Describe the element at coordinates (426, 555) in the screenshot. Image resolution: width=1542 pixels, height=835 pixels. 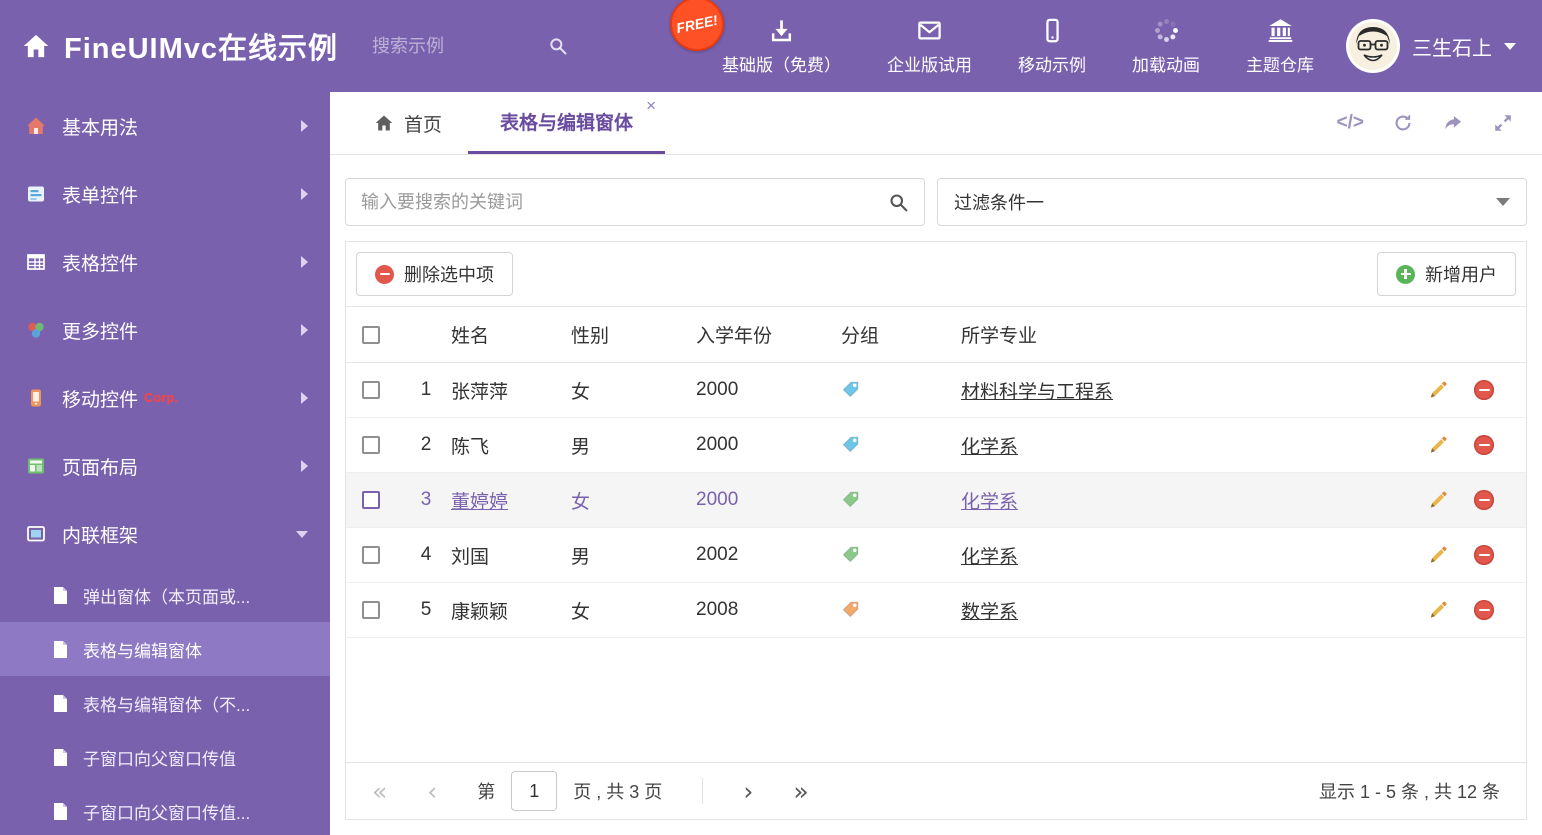
I see `row-number: 4` at that location.